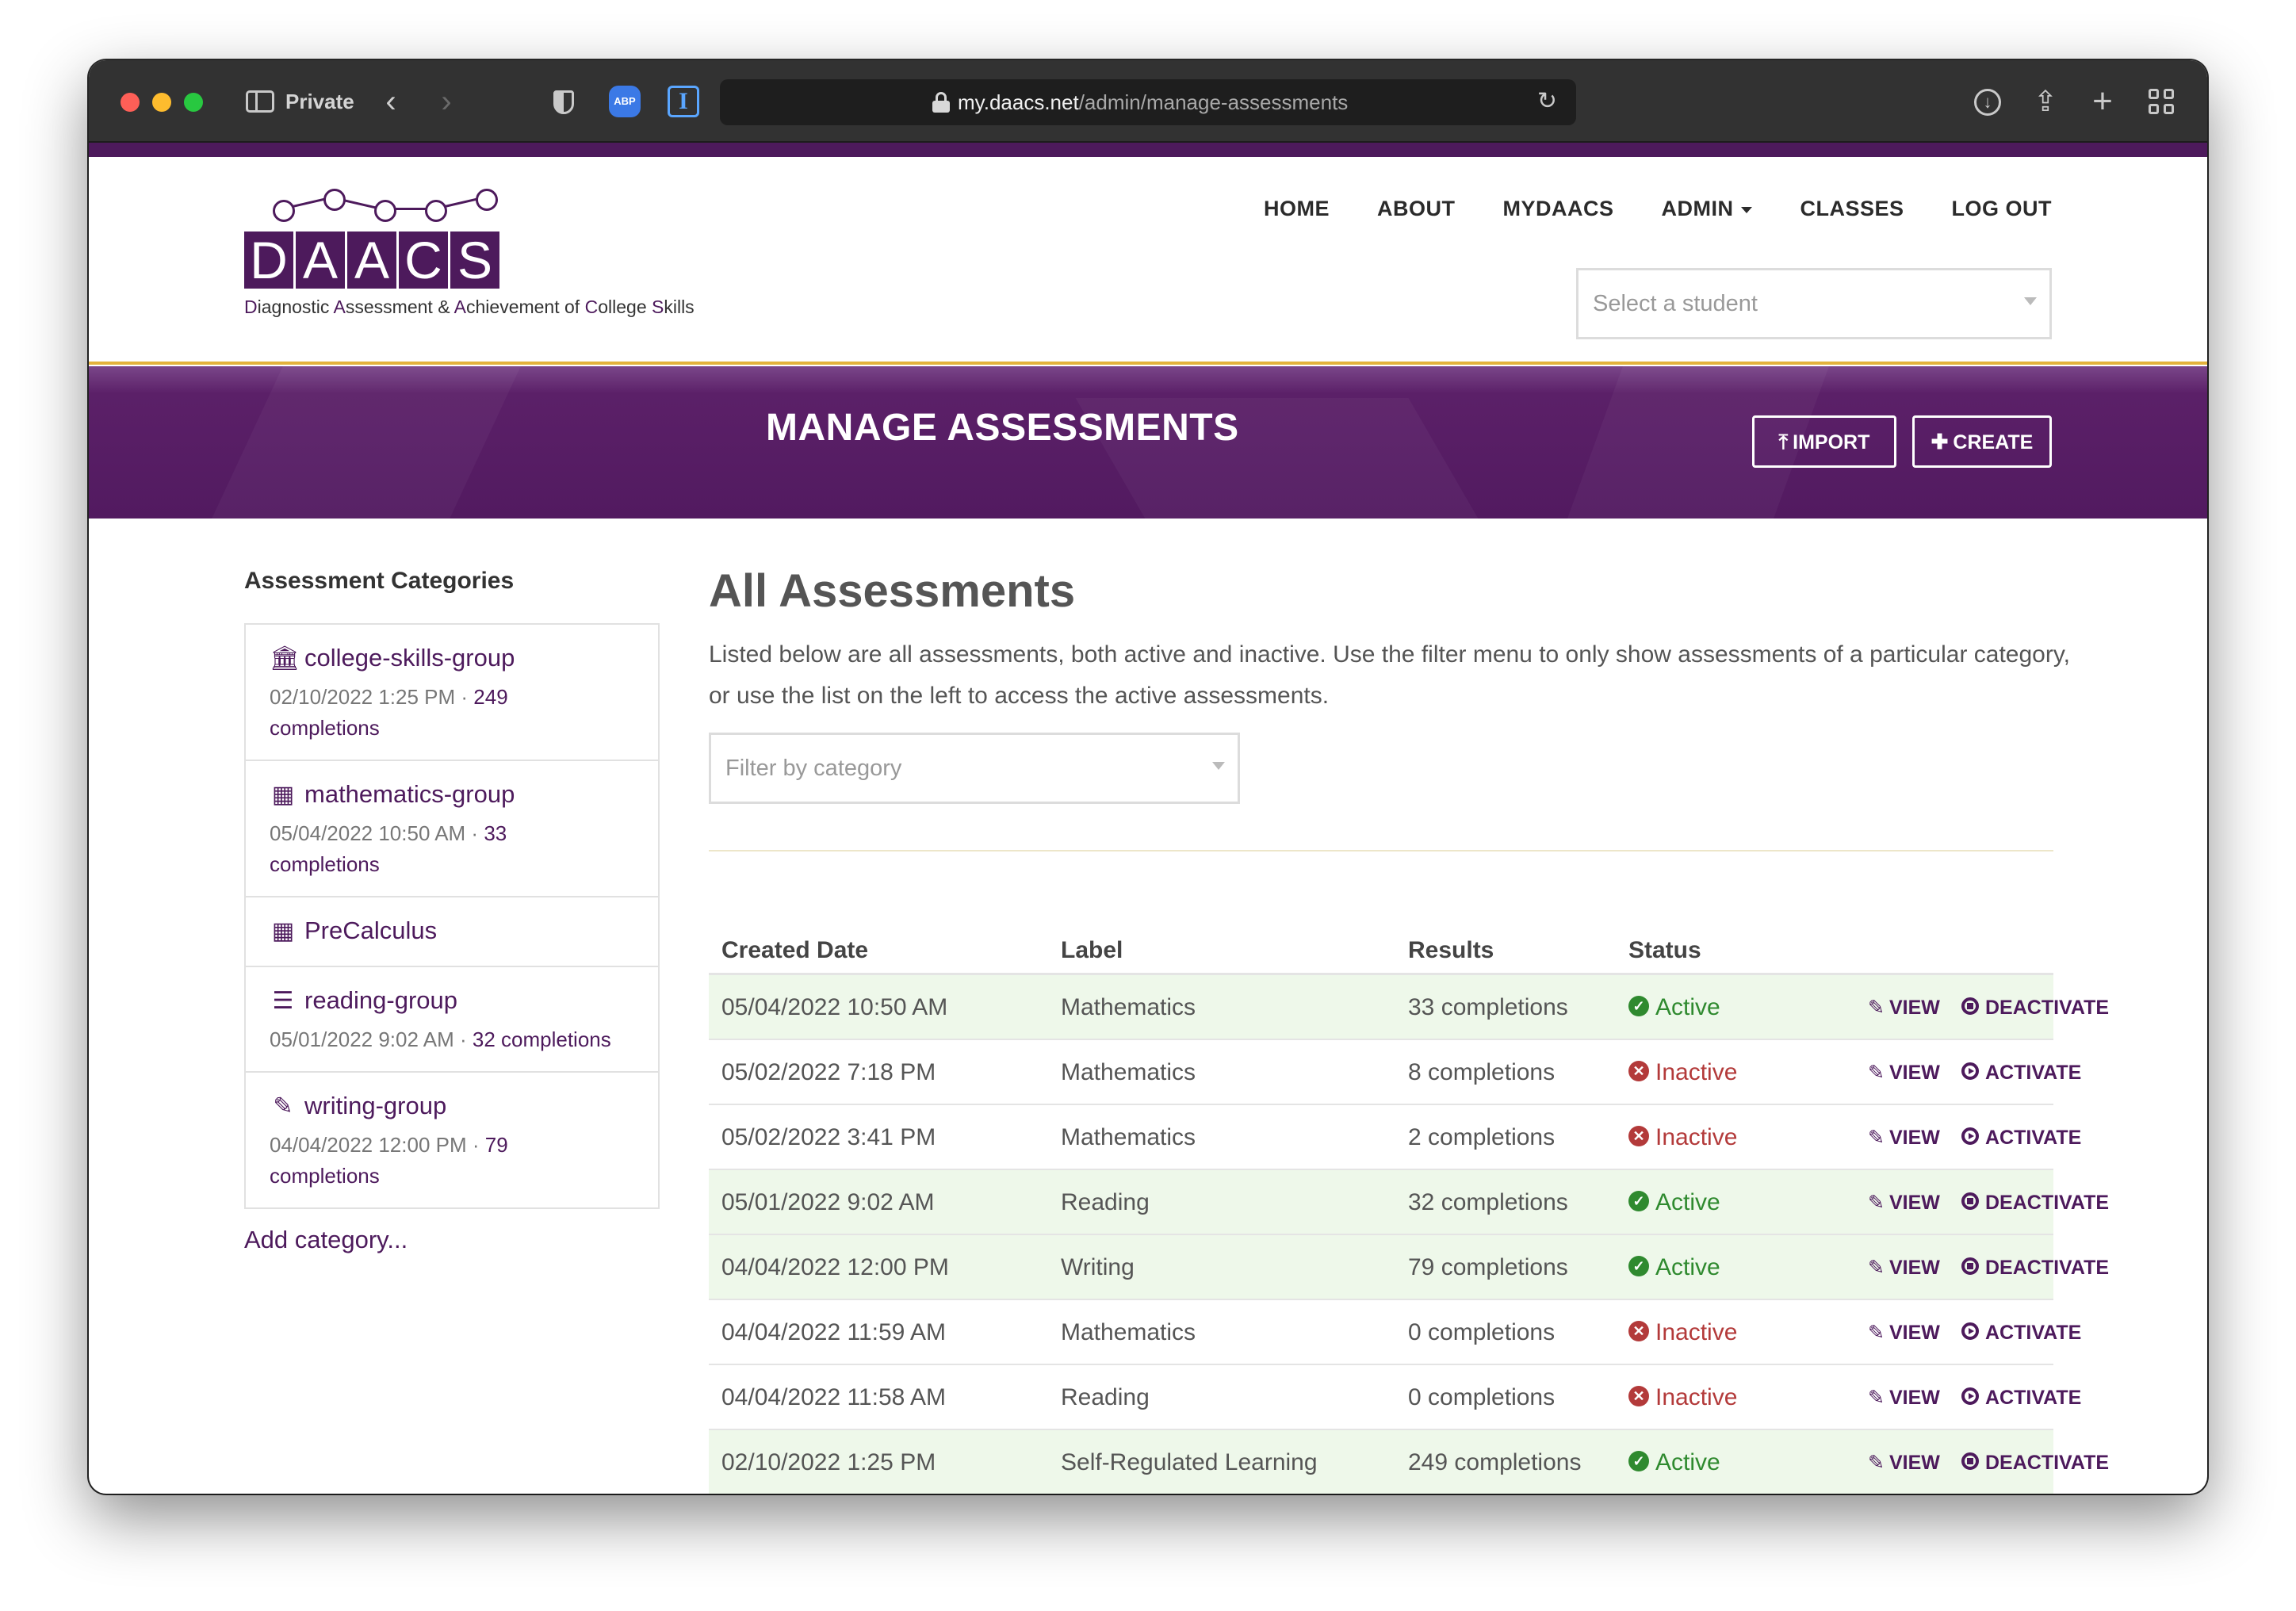 The width and height of the screenshot is (2296, 1611). I want to click on category-meta: 04/04/2022 12:00 PM · 79 completions, so click(389, 1160).